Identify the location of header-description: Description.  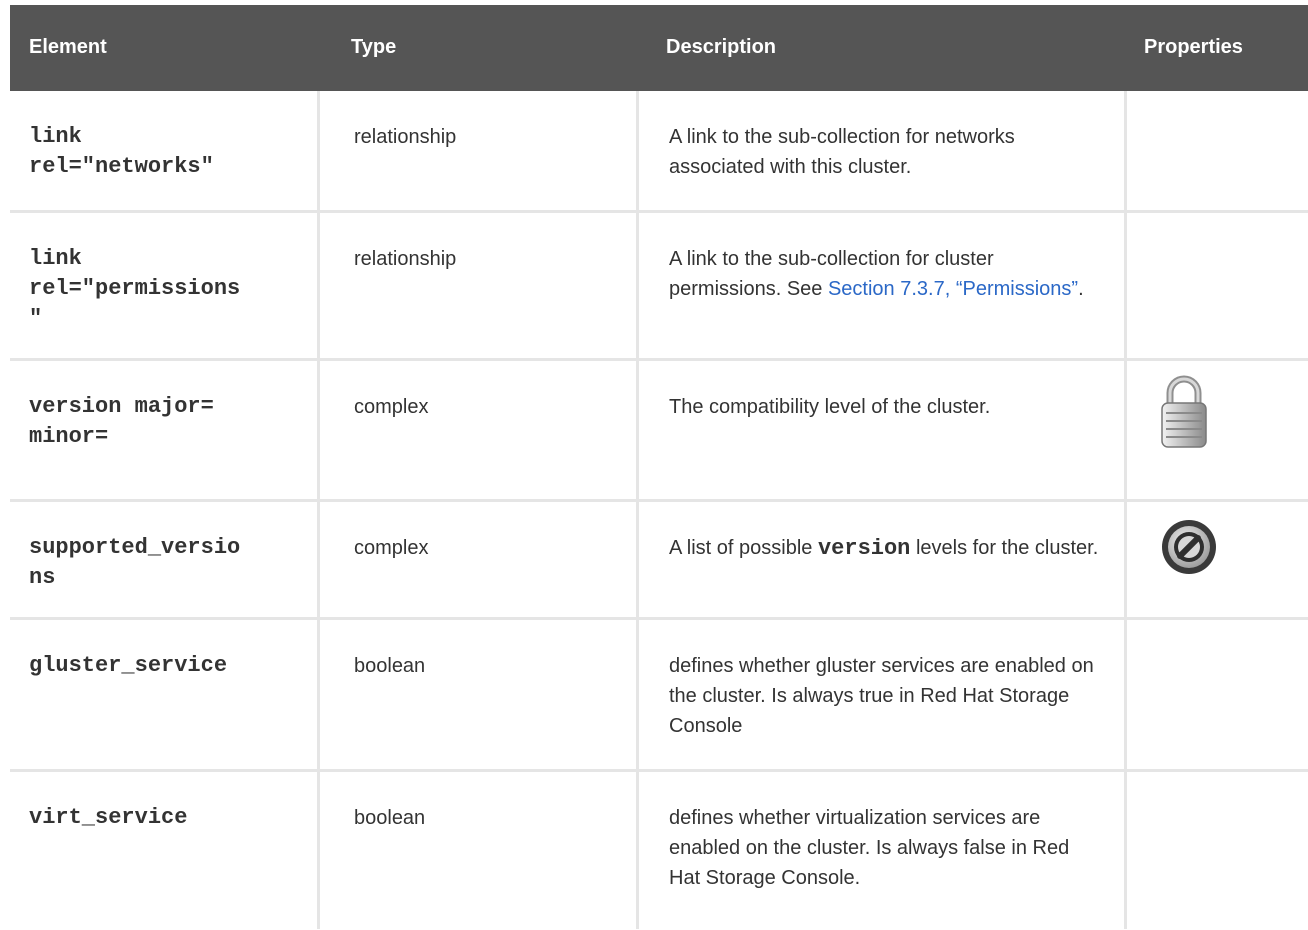
(721, 47).